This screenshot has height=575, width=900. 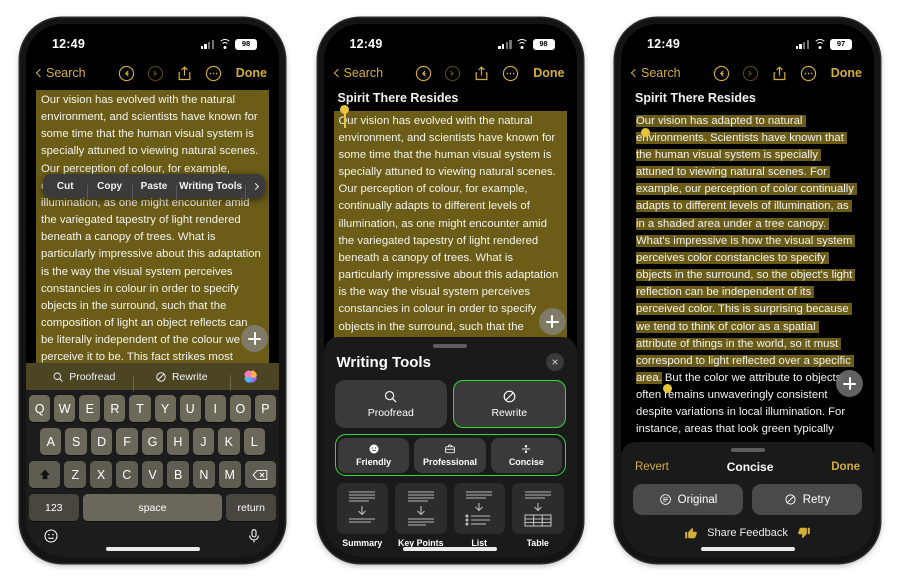 What do you see at coordinates (189, 376) in the screenshot?
I see `rewrite-label: Rewrite` at bounding box center [189, 376].